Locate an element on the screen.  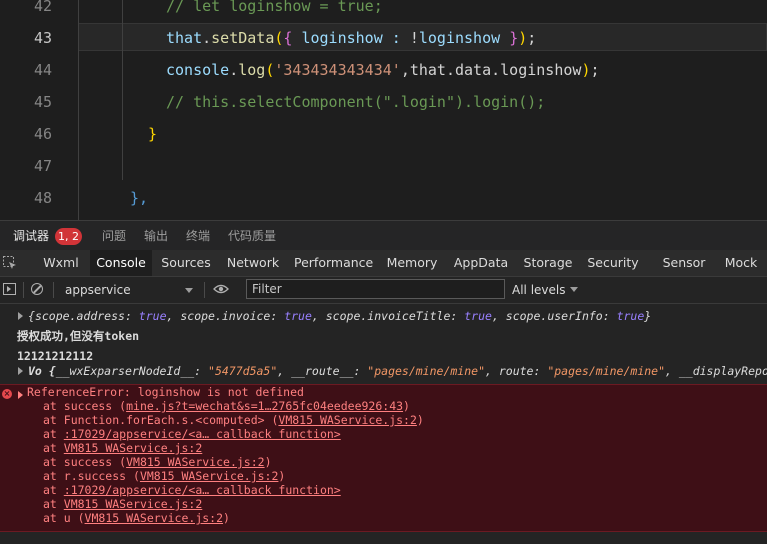
tab-storage: Storage is located at coordinates (548, 263).